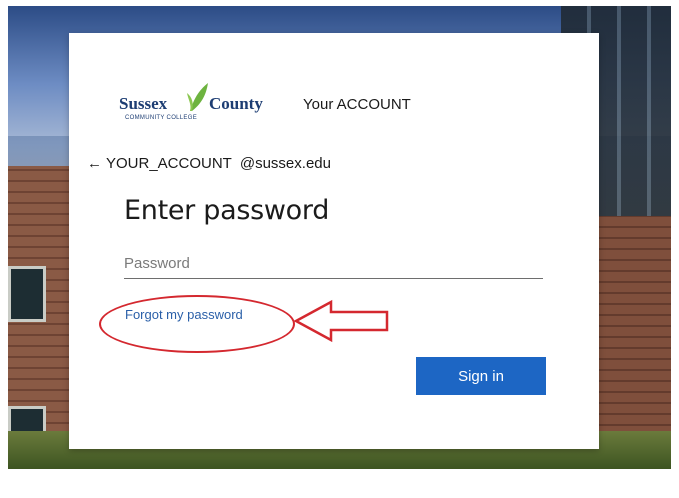 Image resolution: width=679 pixels, height=498 pixels. I want to click on background-window, so click(27, 294).